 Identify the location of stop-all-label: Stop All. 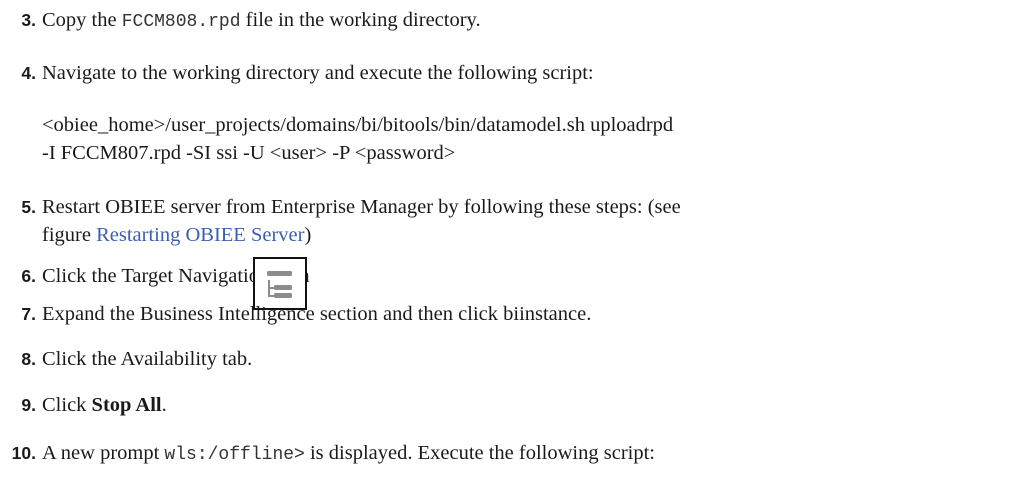
(126, 405).